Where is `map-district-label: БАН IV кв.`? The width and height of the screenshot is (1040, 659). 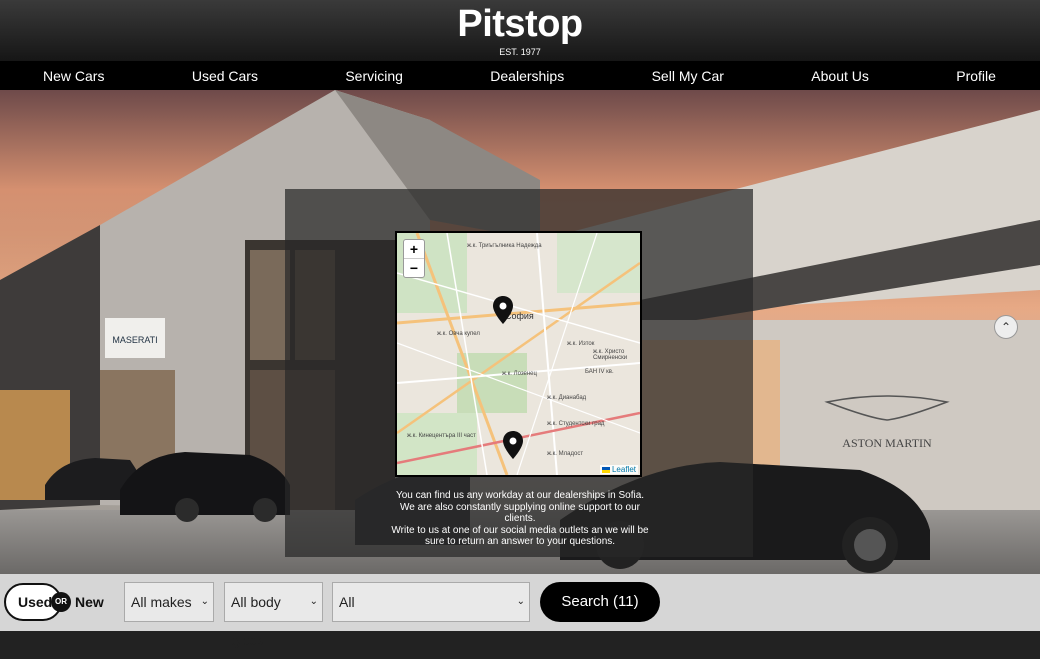
map-district-label: БАН IV кв. is located at coordinates (599, 372).